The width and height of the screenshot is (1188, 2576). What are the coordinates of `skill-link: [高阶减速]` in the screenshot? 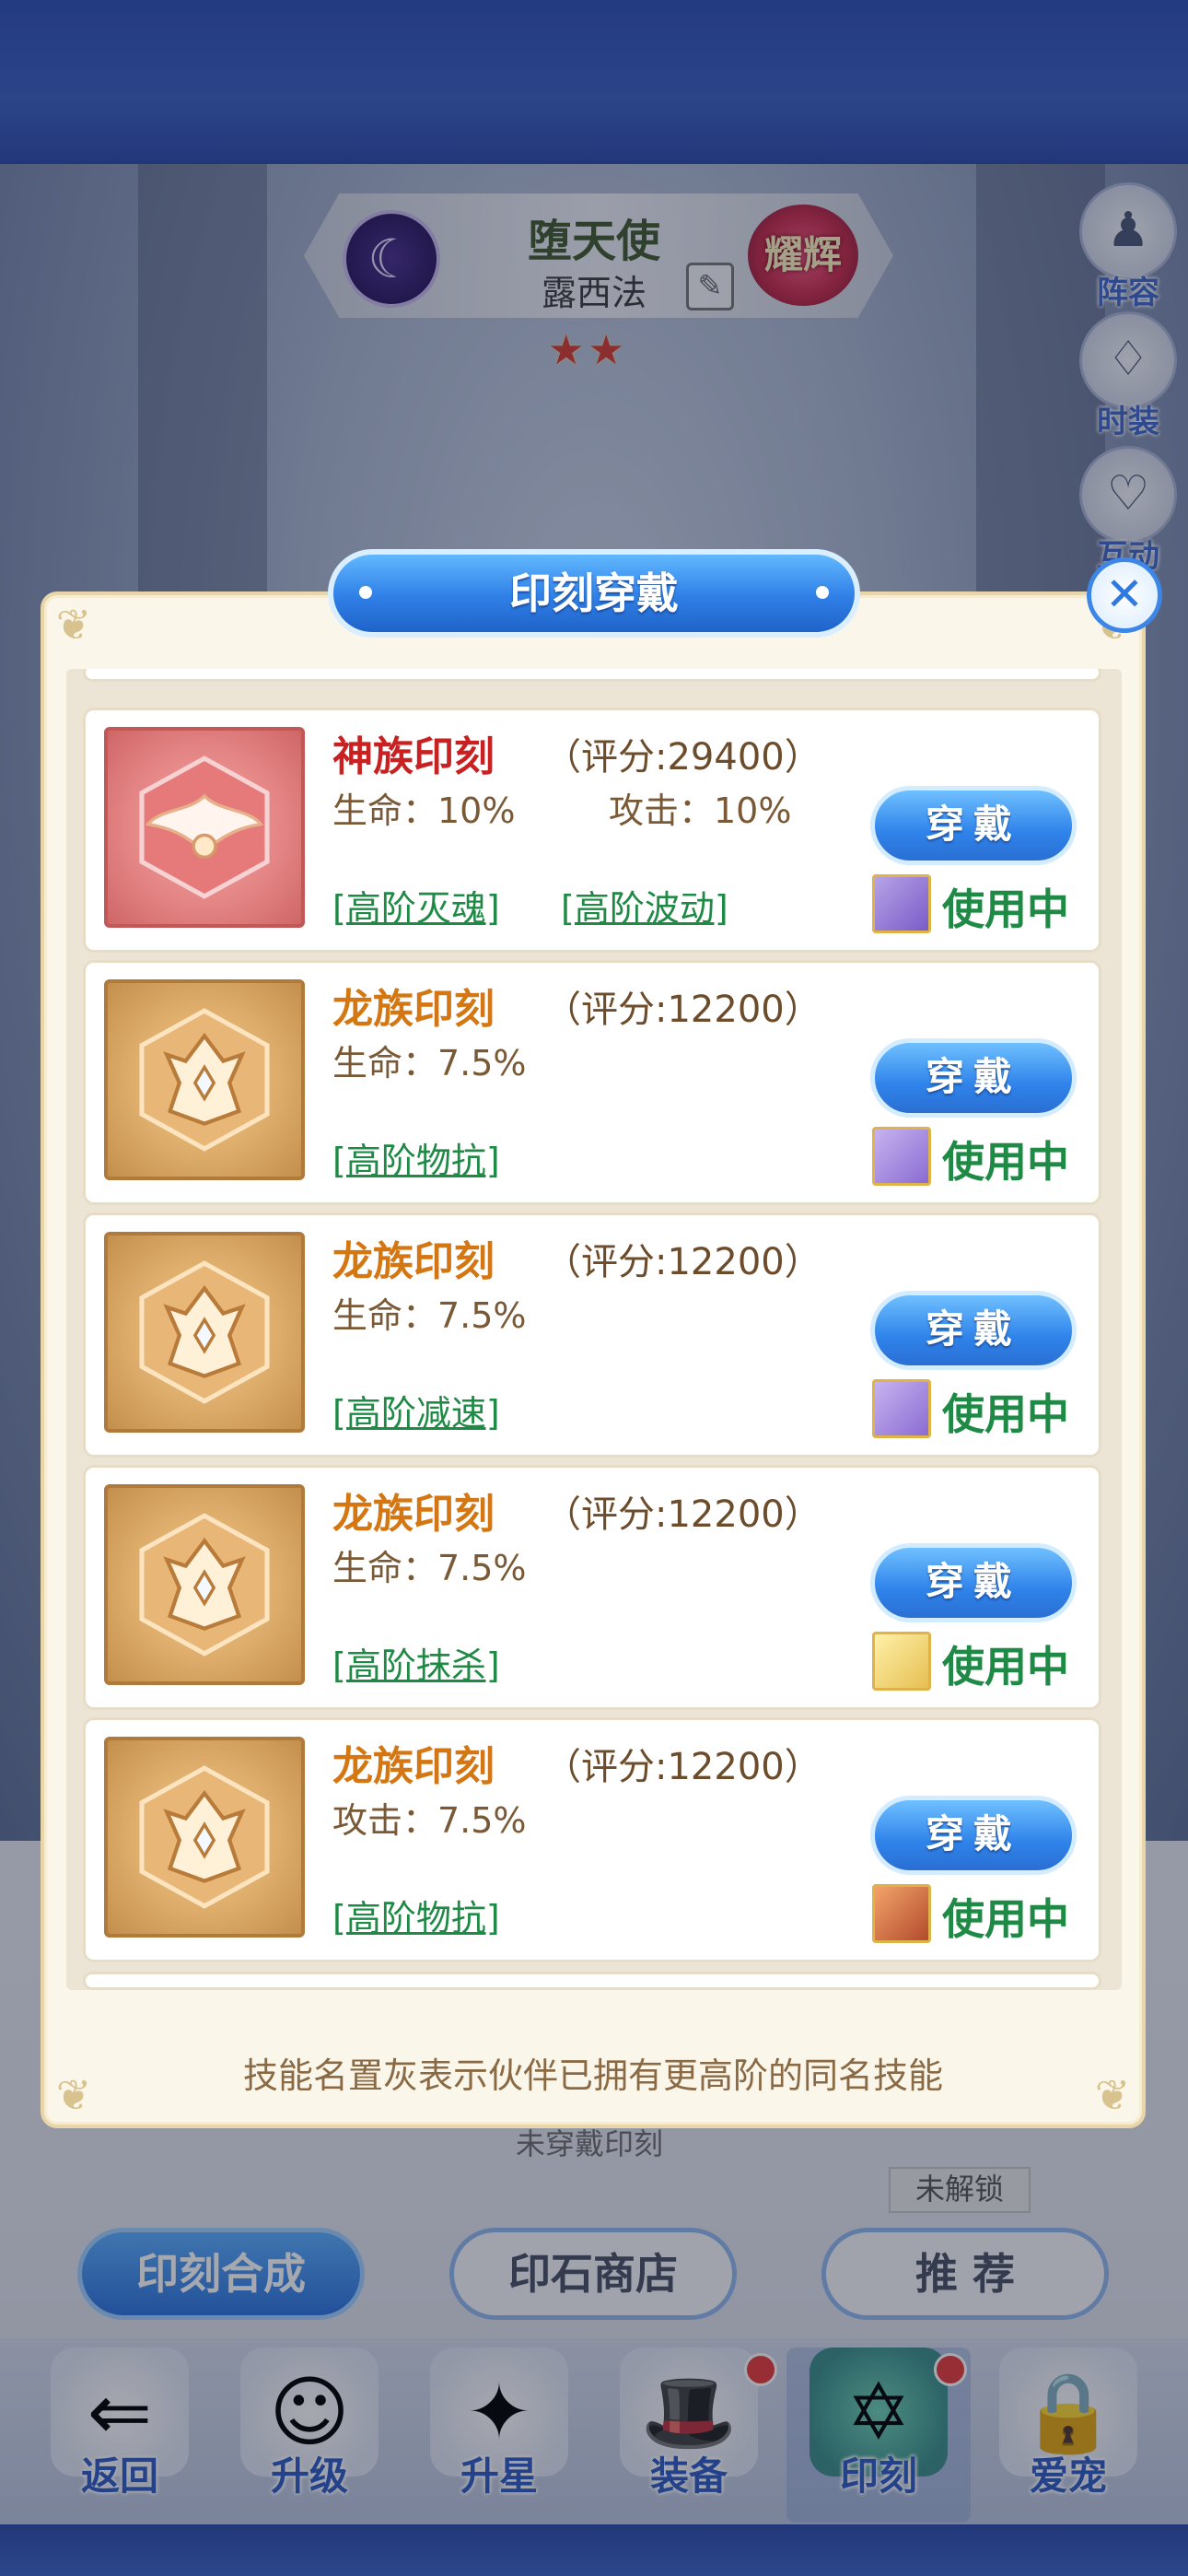 It's located at (416, 1410).